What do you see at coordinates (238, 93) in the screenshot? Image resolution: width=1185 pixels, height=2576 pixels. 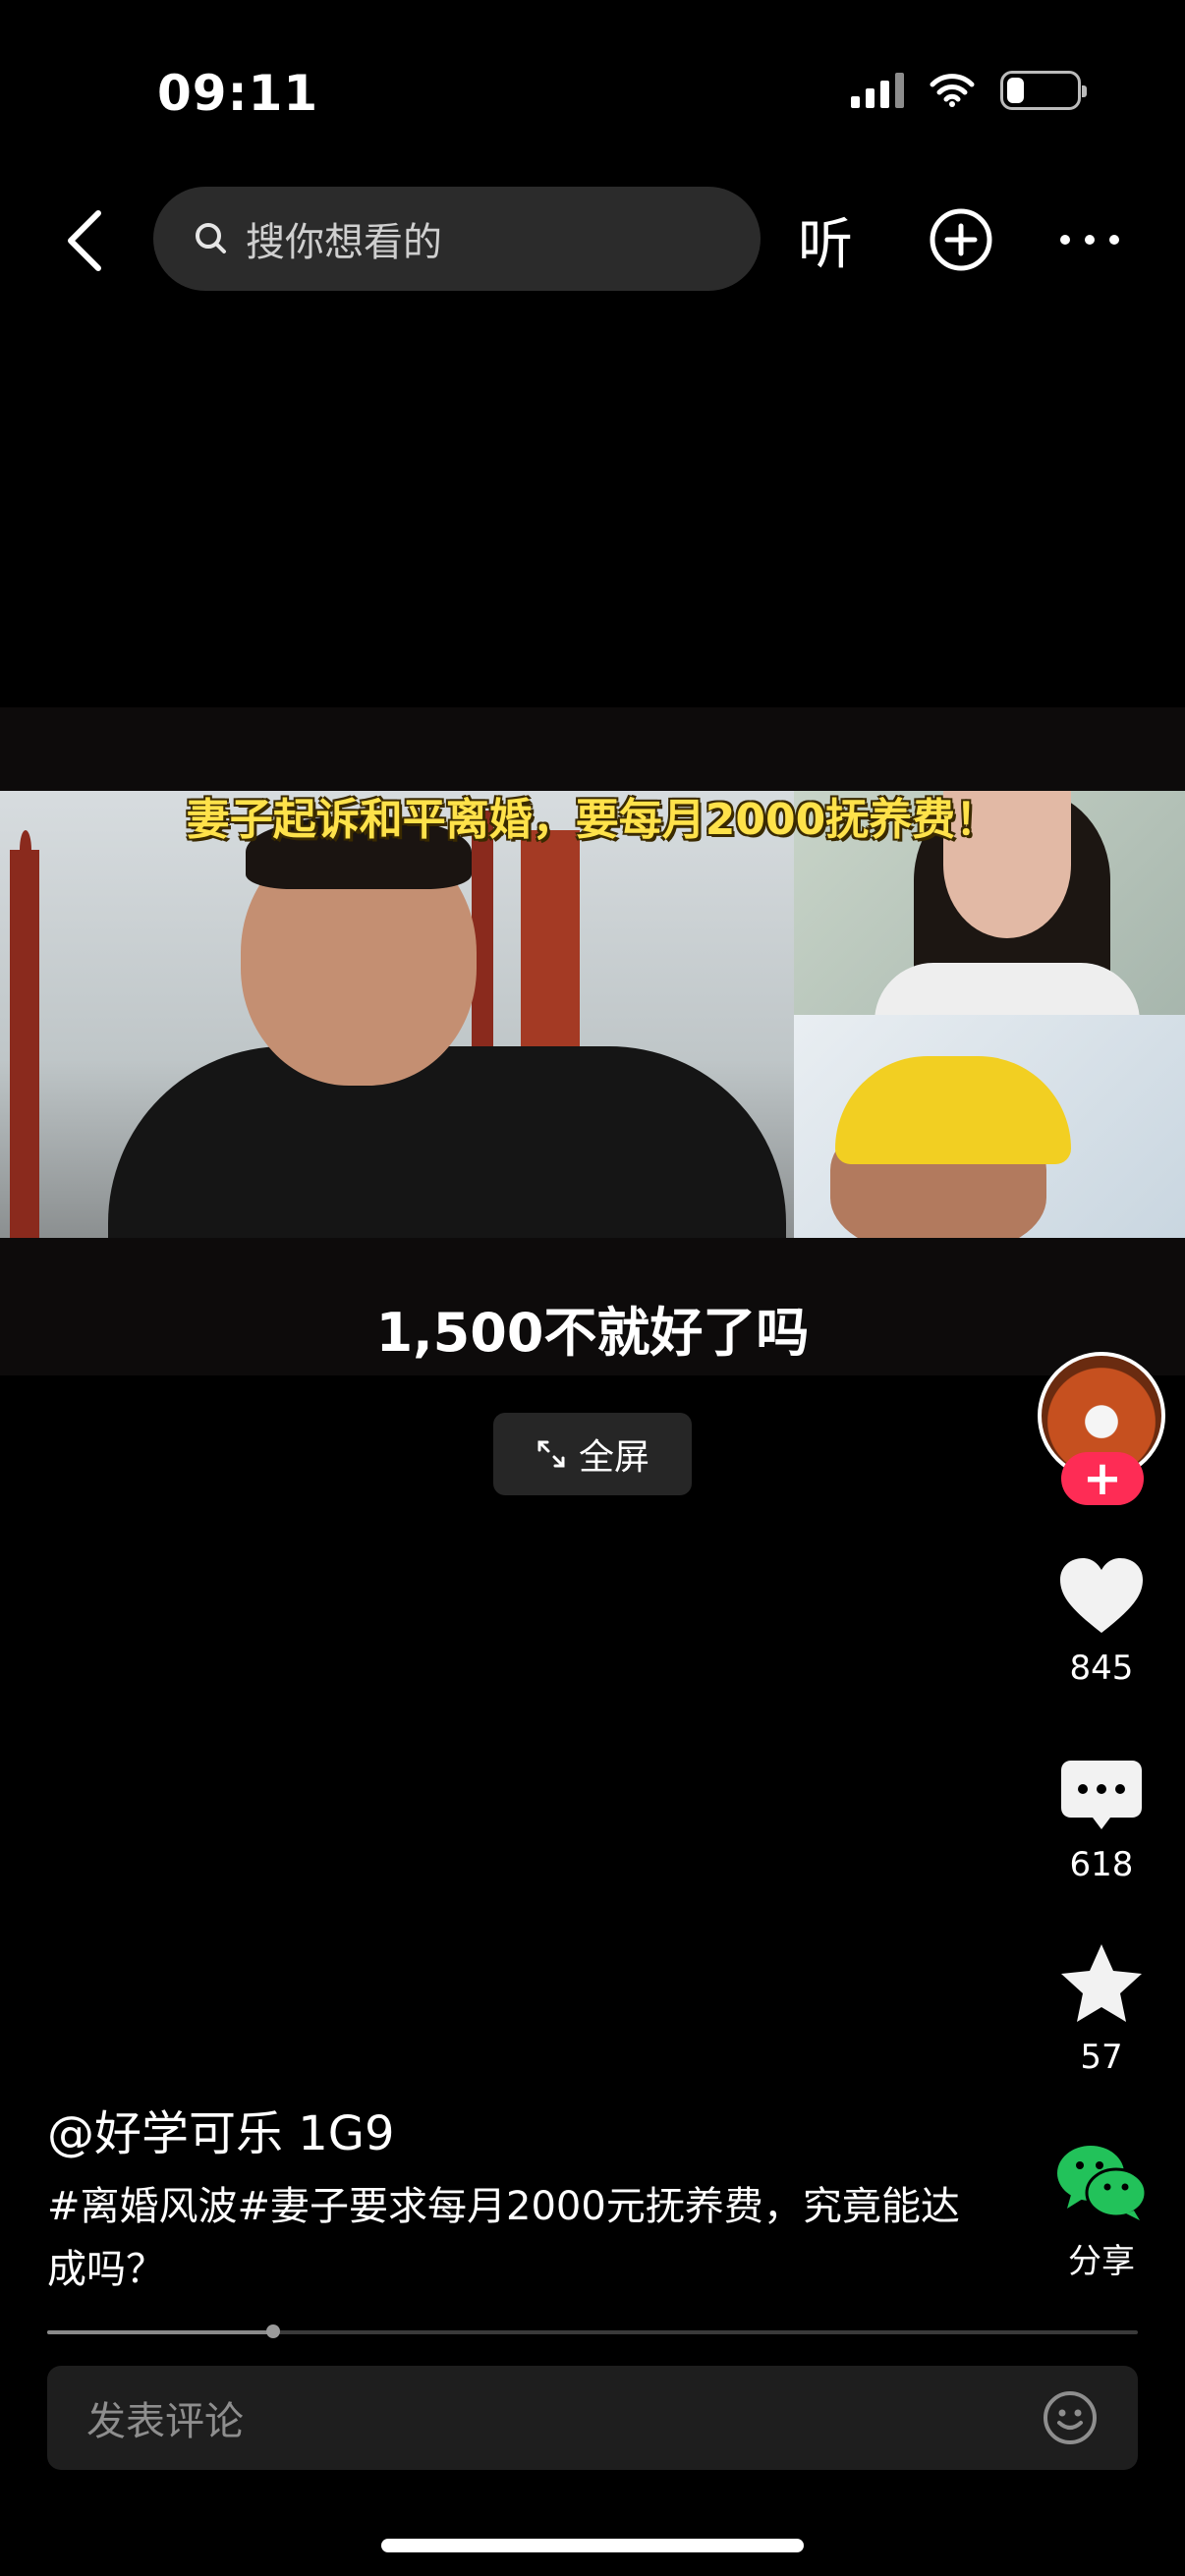 I see `status-time: 09:11` at bounding box center [238, 93].